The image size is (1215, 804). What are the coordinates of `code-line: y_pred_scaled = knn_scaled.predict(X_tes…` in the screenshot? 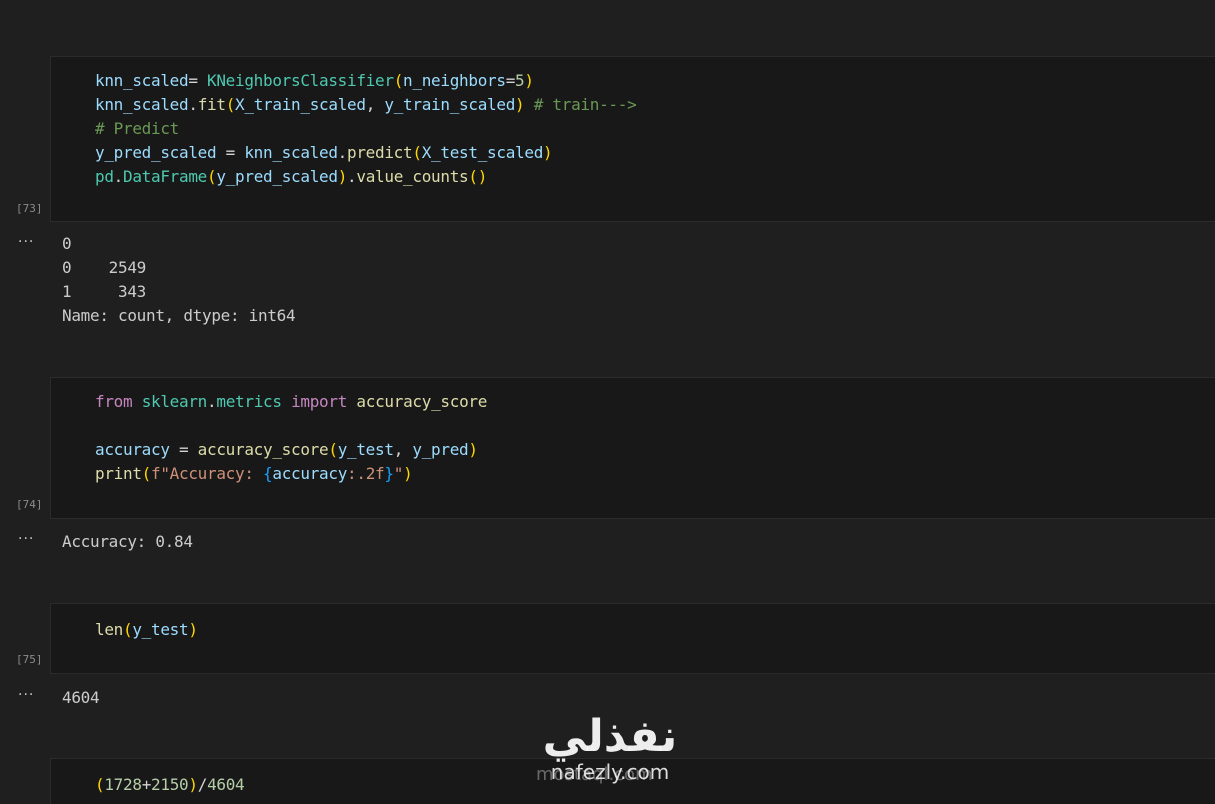 It's located at (365, 153).